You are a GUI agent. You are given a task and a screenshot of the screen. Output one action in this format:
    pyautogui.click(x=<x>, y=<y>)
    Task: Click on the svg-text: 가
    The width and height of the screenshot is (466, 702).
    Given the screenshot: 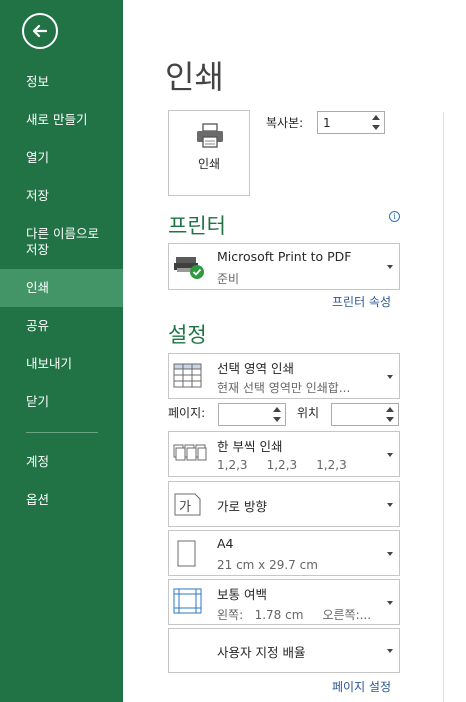 What is the action you would take?
    pyautogui.click(x=185, y=507)
    